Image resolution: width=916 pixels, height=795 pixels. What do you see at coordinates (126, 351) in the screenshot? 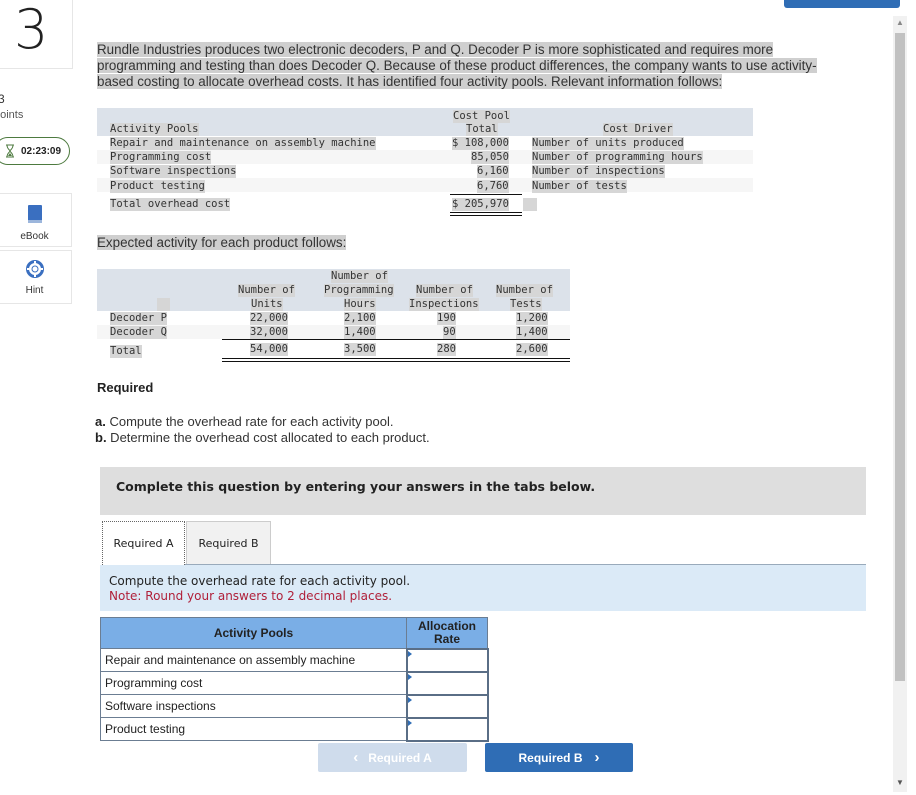
I see `total-label: Total` at bounding box center [126, 351].